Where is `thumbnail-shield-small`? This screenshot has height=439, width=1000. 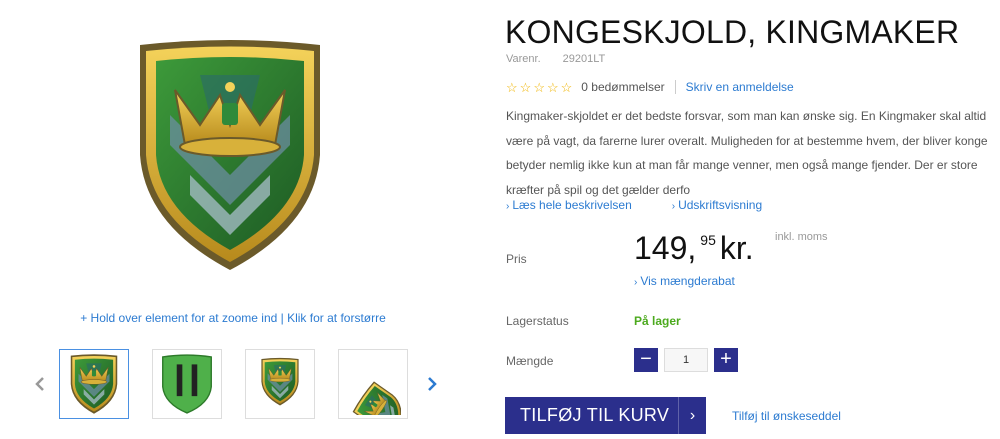 thumbnail-shield-small is located at coordinates (280, 384).